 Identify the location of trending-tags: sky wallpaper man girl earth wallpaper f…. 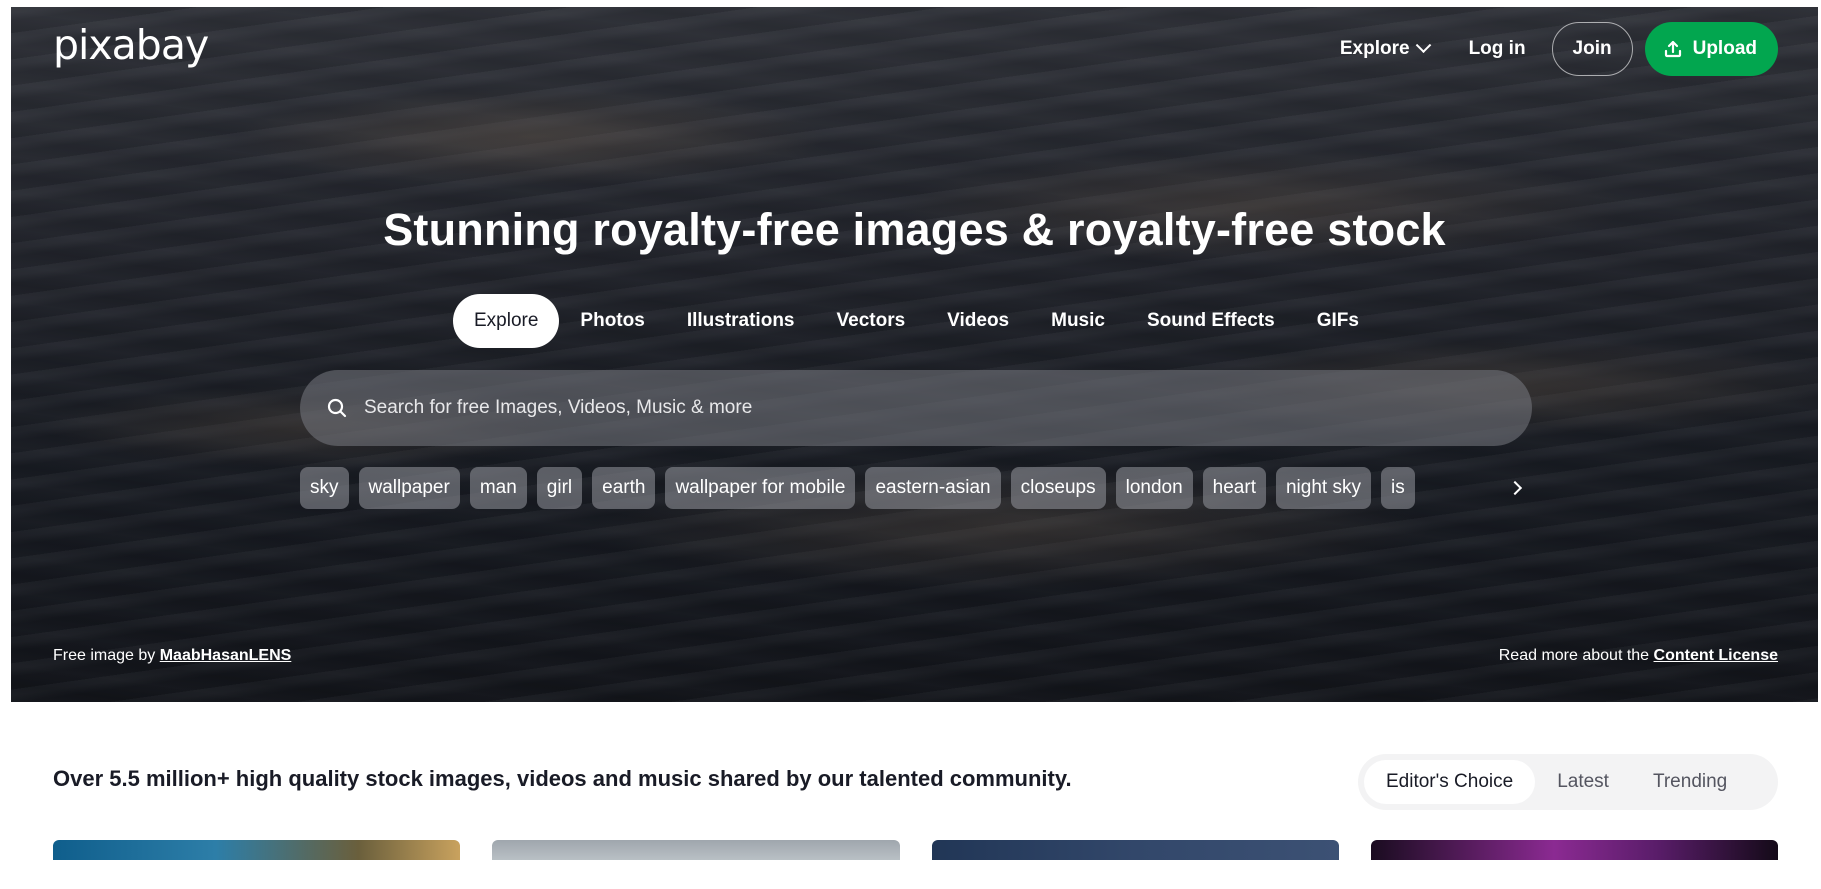
(890, 488).